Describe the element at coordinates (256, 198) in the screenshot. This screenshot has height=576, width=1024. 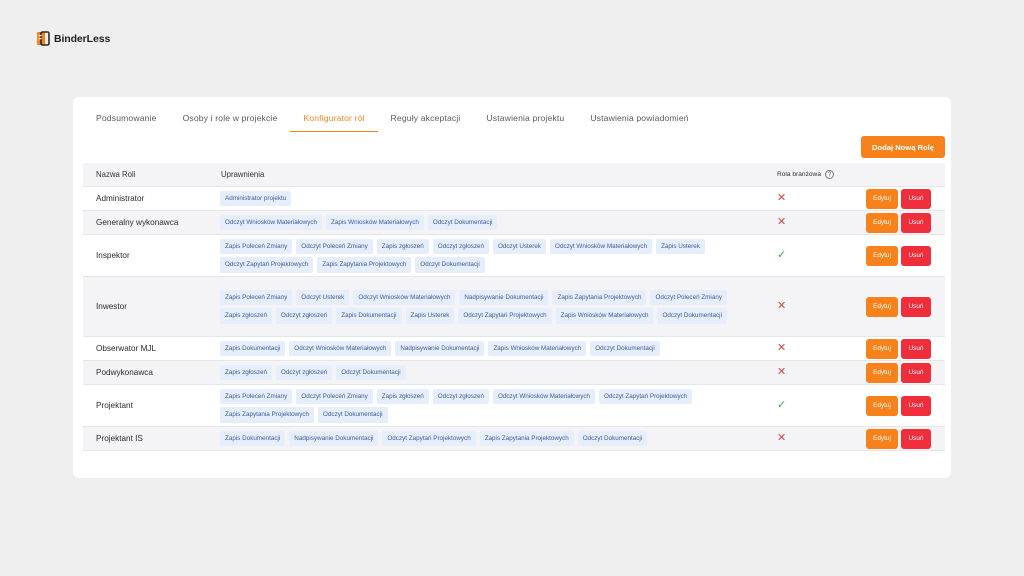
I see `permission-tag: Administrator projektu` at that location.